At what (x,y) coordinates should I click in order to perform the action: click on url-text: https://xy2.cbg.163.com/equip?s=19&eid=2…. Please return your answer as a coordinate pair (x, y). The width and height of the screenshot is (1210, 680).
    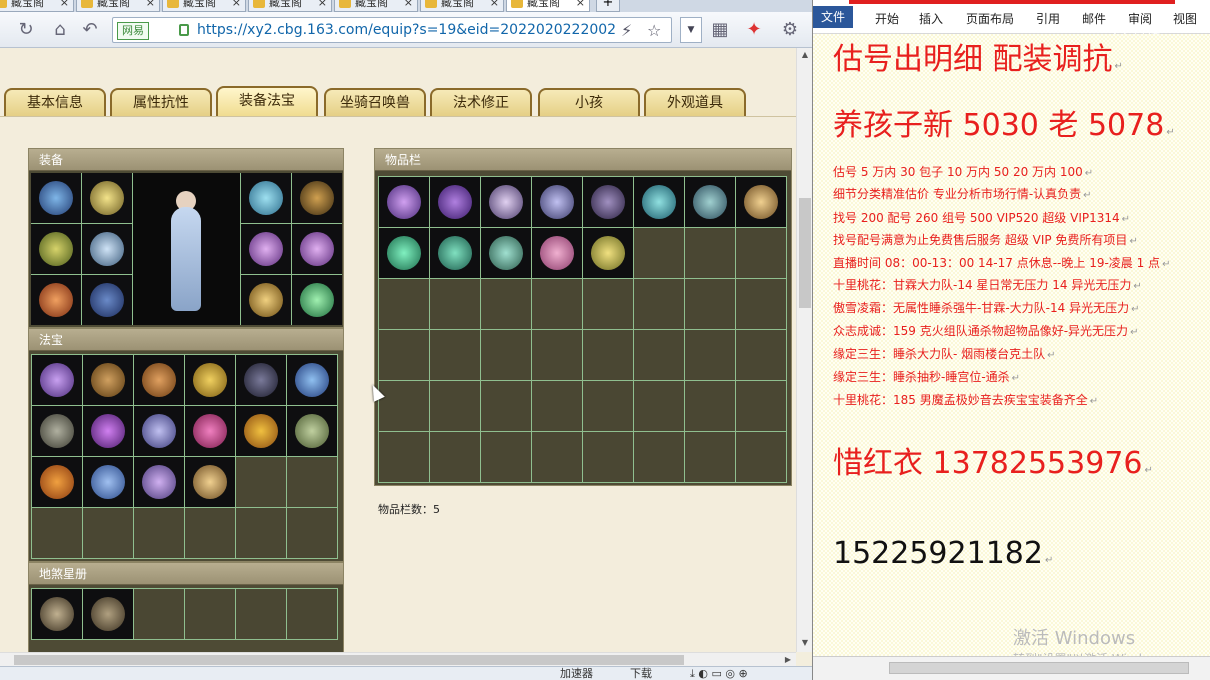
    Looking at the image, I should click on (407, 30).